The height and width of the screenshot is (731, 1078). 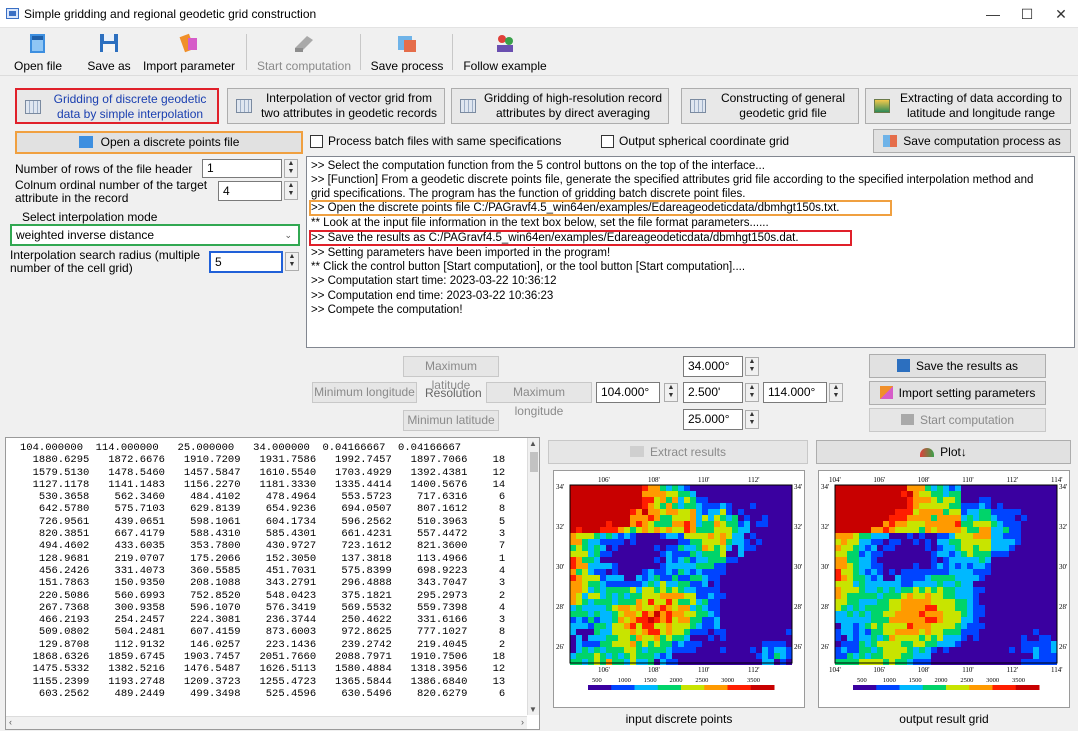 I want to click on header-rows-spinner: ▲ ▼, so click(x=291, y=168).